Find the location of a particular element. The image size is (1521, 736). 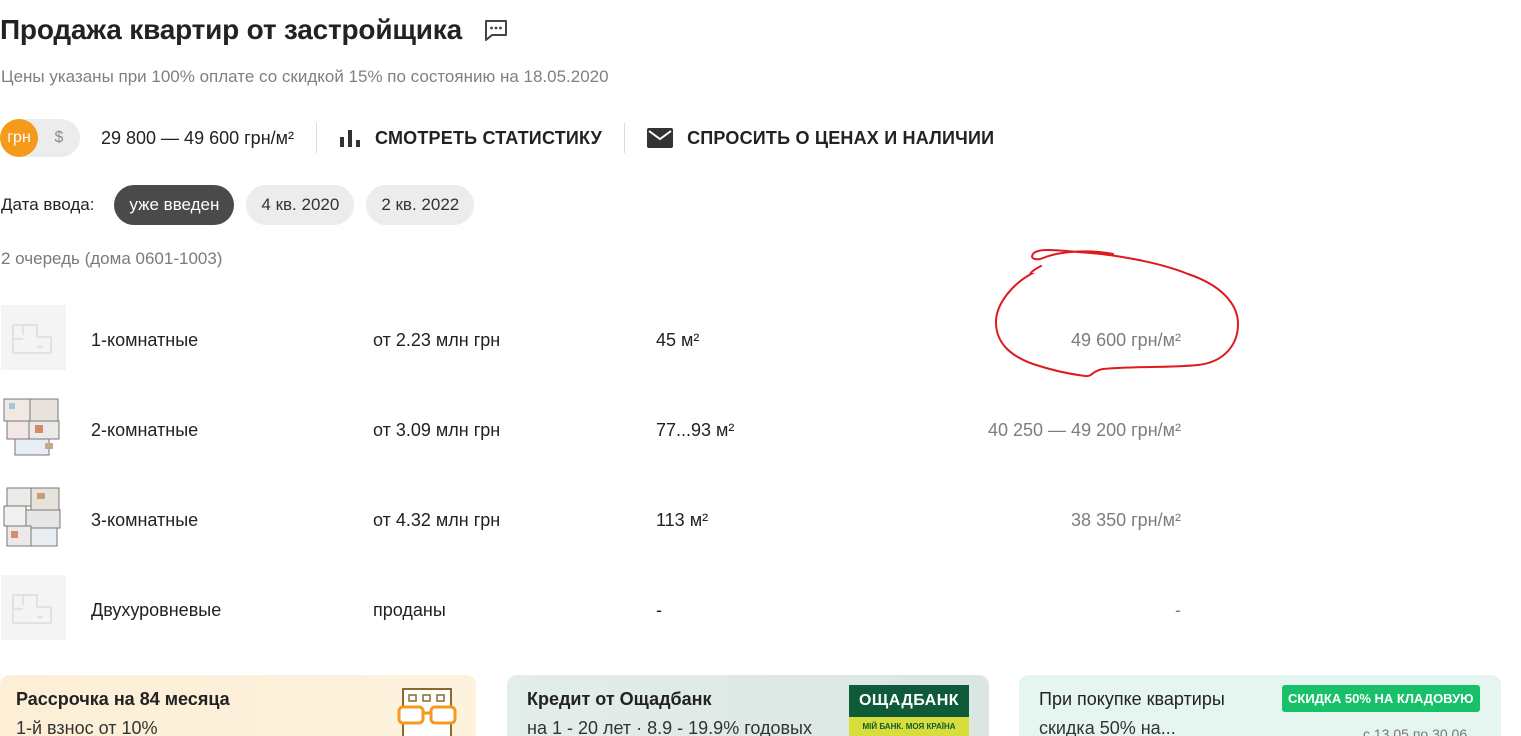

price-range: 29 800 — 49 600 грн/м² is located at coordinates (197, 137).